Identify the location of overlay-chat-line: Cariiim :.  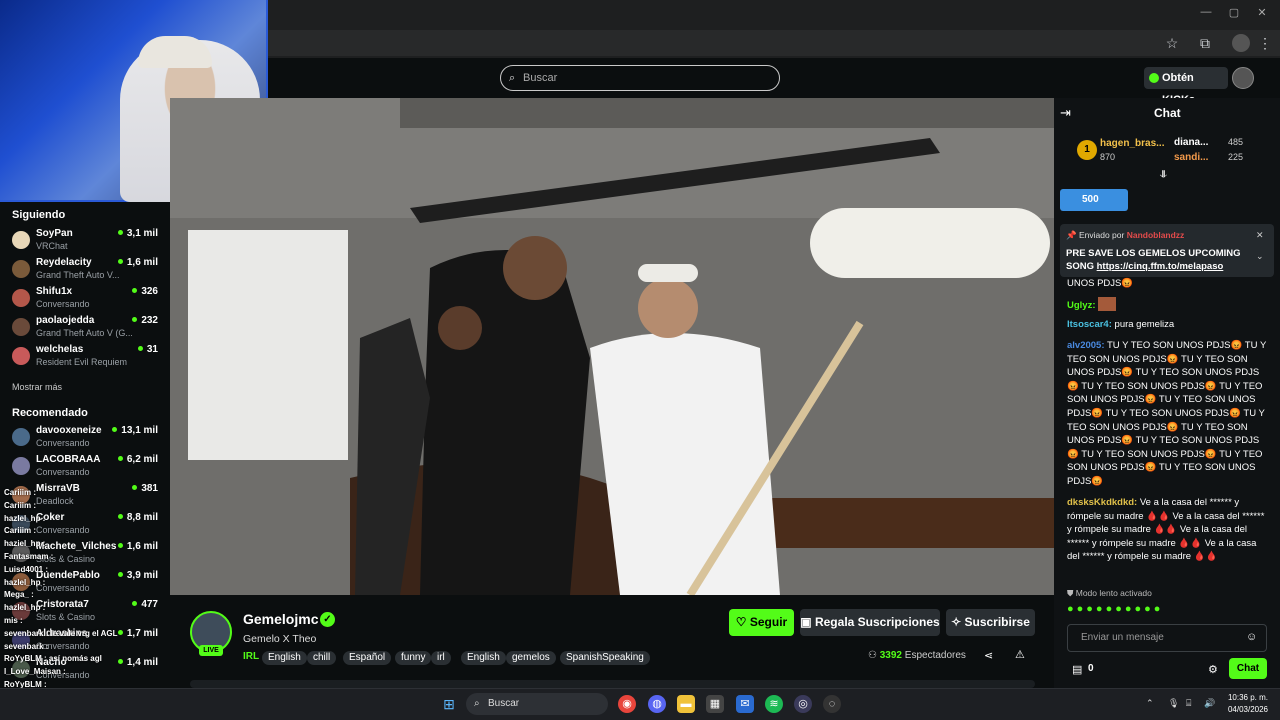
(20, 531).